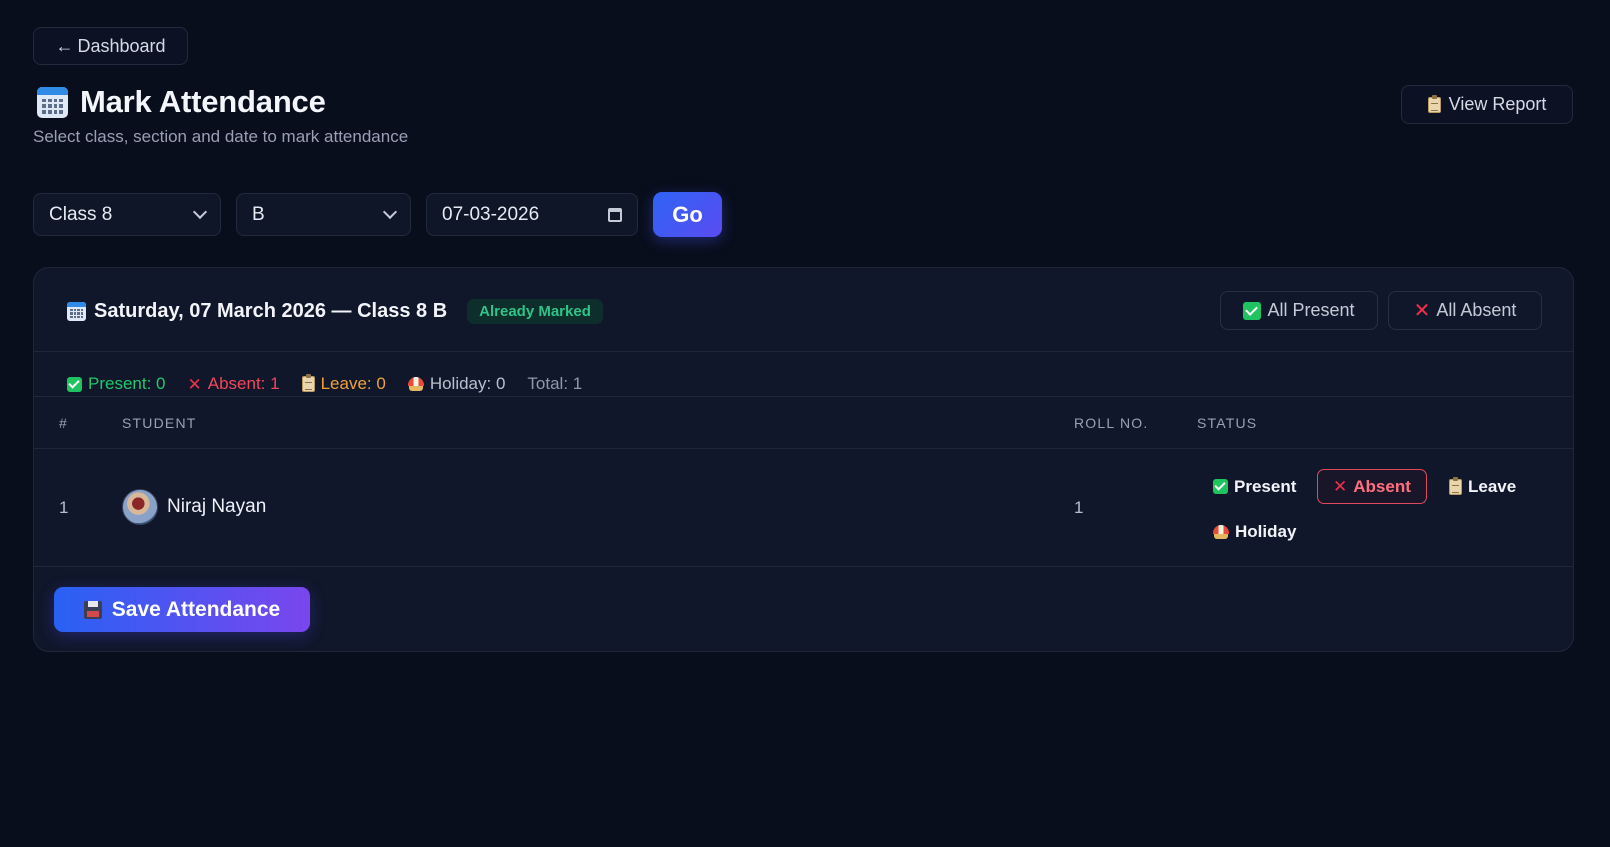 The image size is (1610, 847). What do you see at coordinates (1382, 486) in the screenshot?
I see `status-absent-label: Absent` at bounding box center [1382, 486].